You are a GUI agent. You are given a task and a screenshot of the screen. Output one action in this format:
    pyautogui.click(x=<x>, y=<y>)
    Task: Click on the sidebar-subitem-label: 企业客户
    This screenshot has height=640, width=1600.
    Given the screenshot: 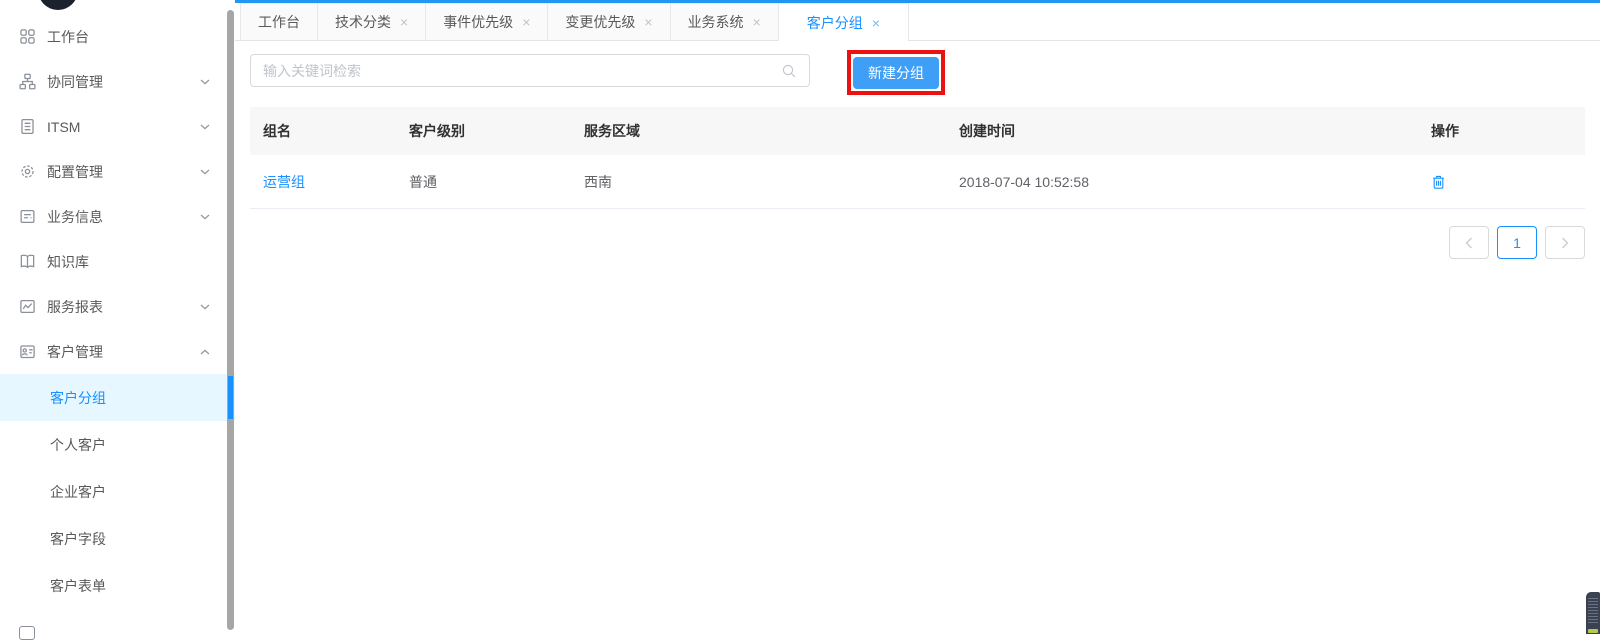 What is the action you would take?
    pyautogui.click(x=78, y=492)
    